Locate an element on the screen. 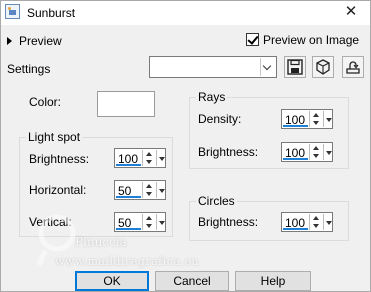  circles-brightness-slider is located at coordinates (295, 229).